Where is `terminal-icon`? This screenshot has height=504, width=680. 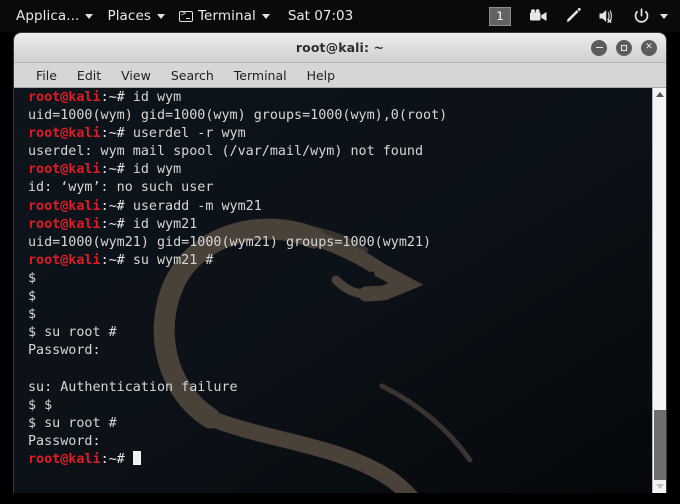 terminal-icon is located at coordinates (185, 15).